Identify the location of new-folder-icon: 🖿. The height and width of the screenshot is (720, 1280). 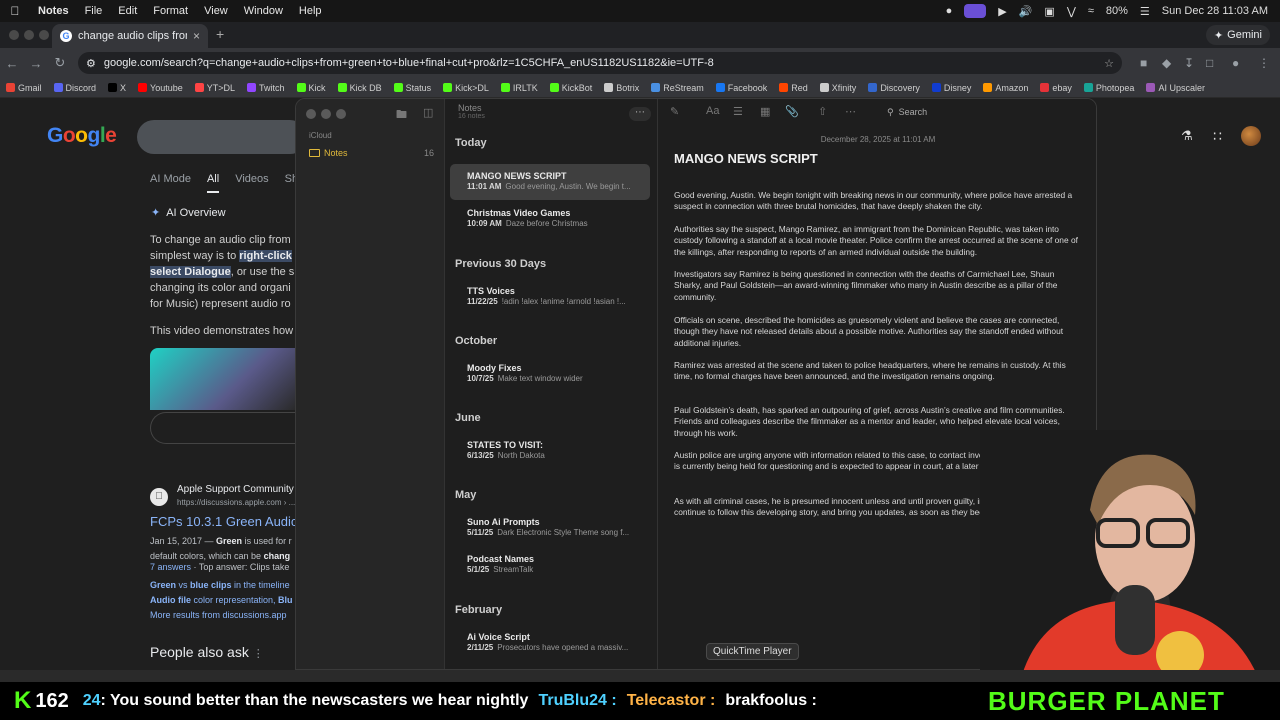
(401, 115).